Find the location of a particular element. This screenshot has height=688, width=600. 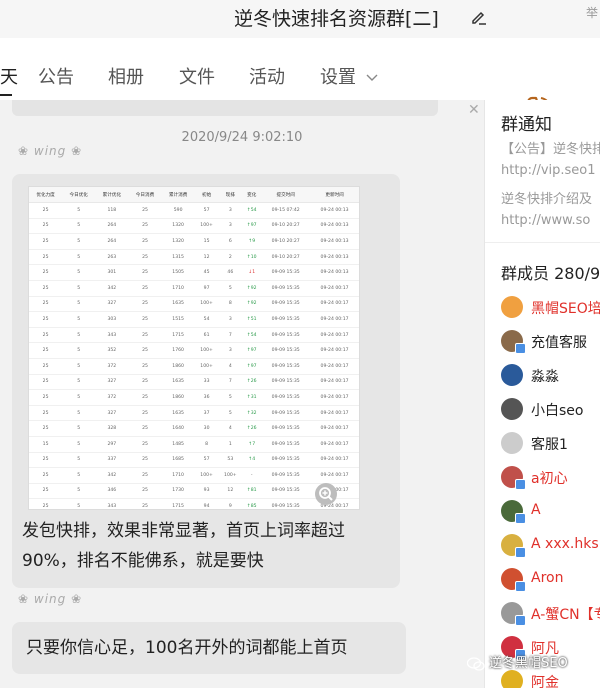

table-cell: 590 is located at coordinates (178, 210).